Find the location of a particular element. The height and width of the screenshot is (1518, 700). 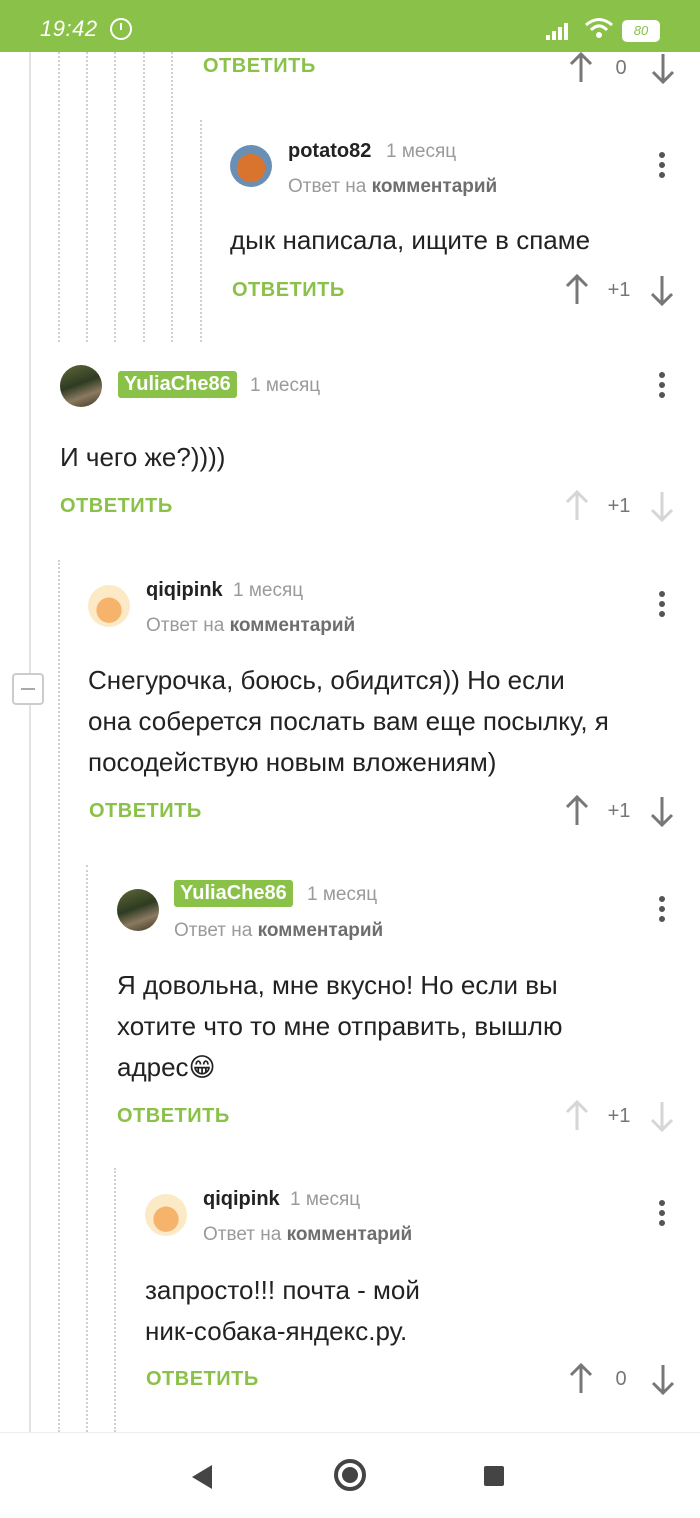

recent-apps-icon is located at coordinates (494, 1476).